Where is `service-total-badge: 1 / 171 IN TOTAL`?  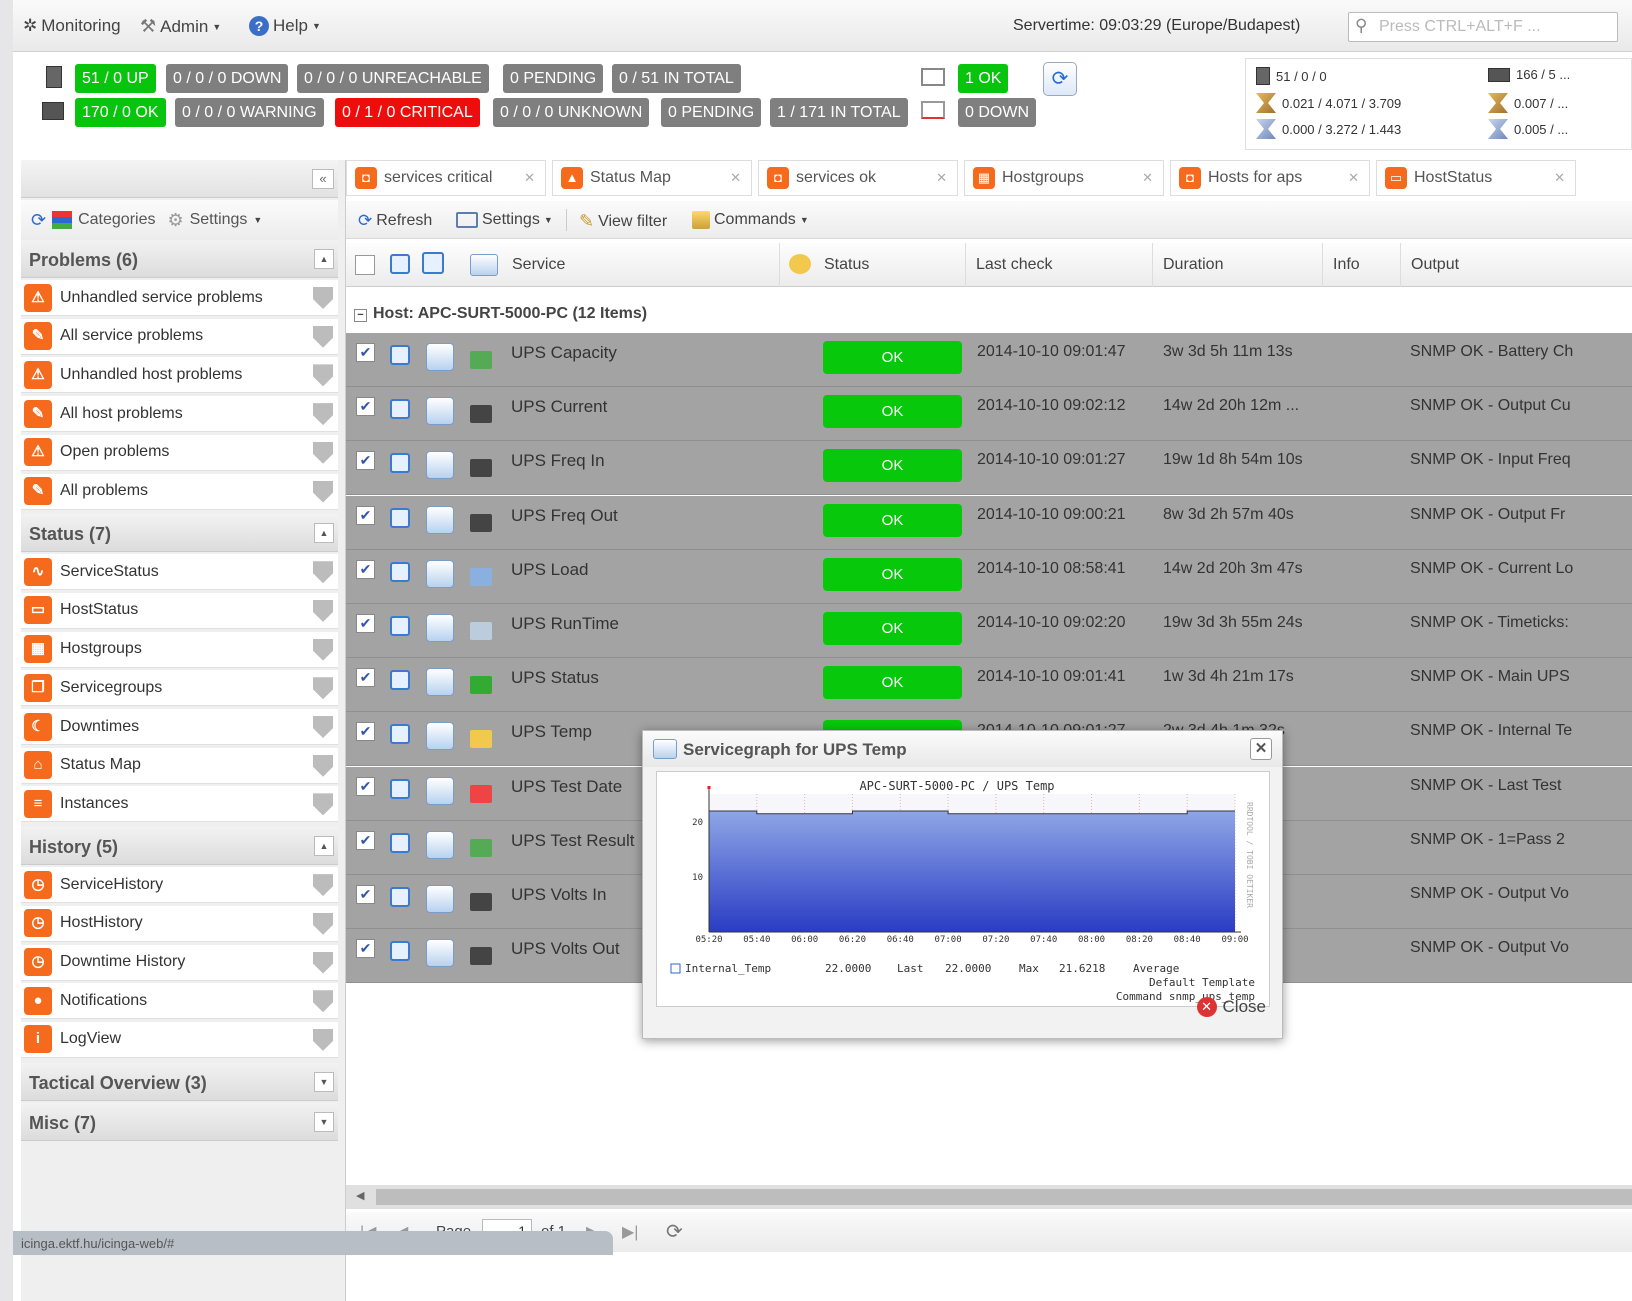 service-total-badge: 1 / 171 IN TOTAL is located at coordinates (839, 112).